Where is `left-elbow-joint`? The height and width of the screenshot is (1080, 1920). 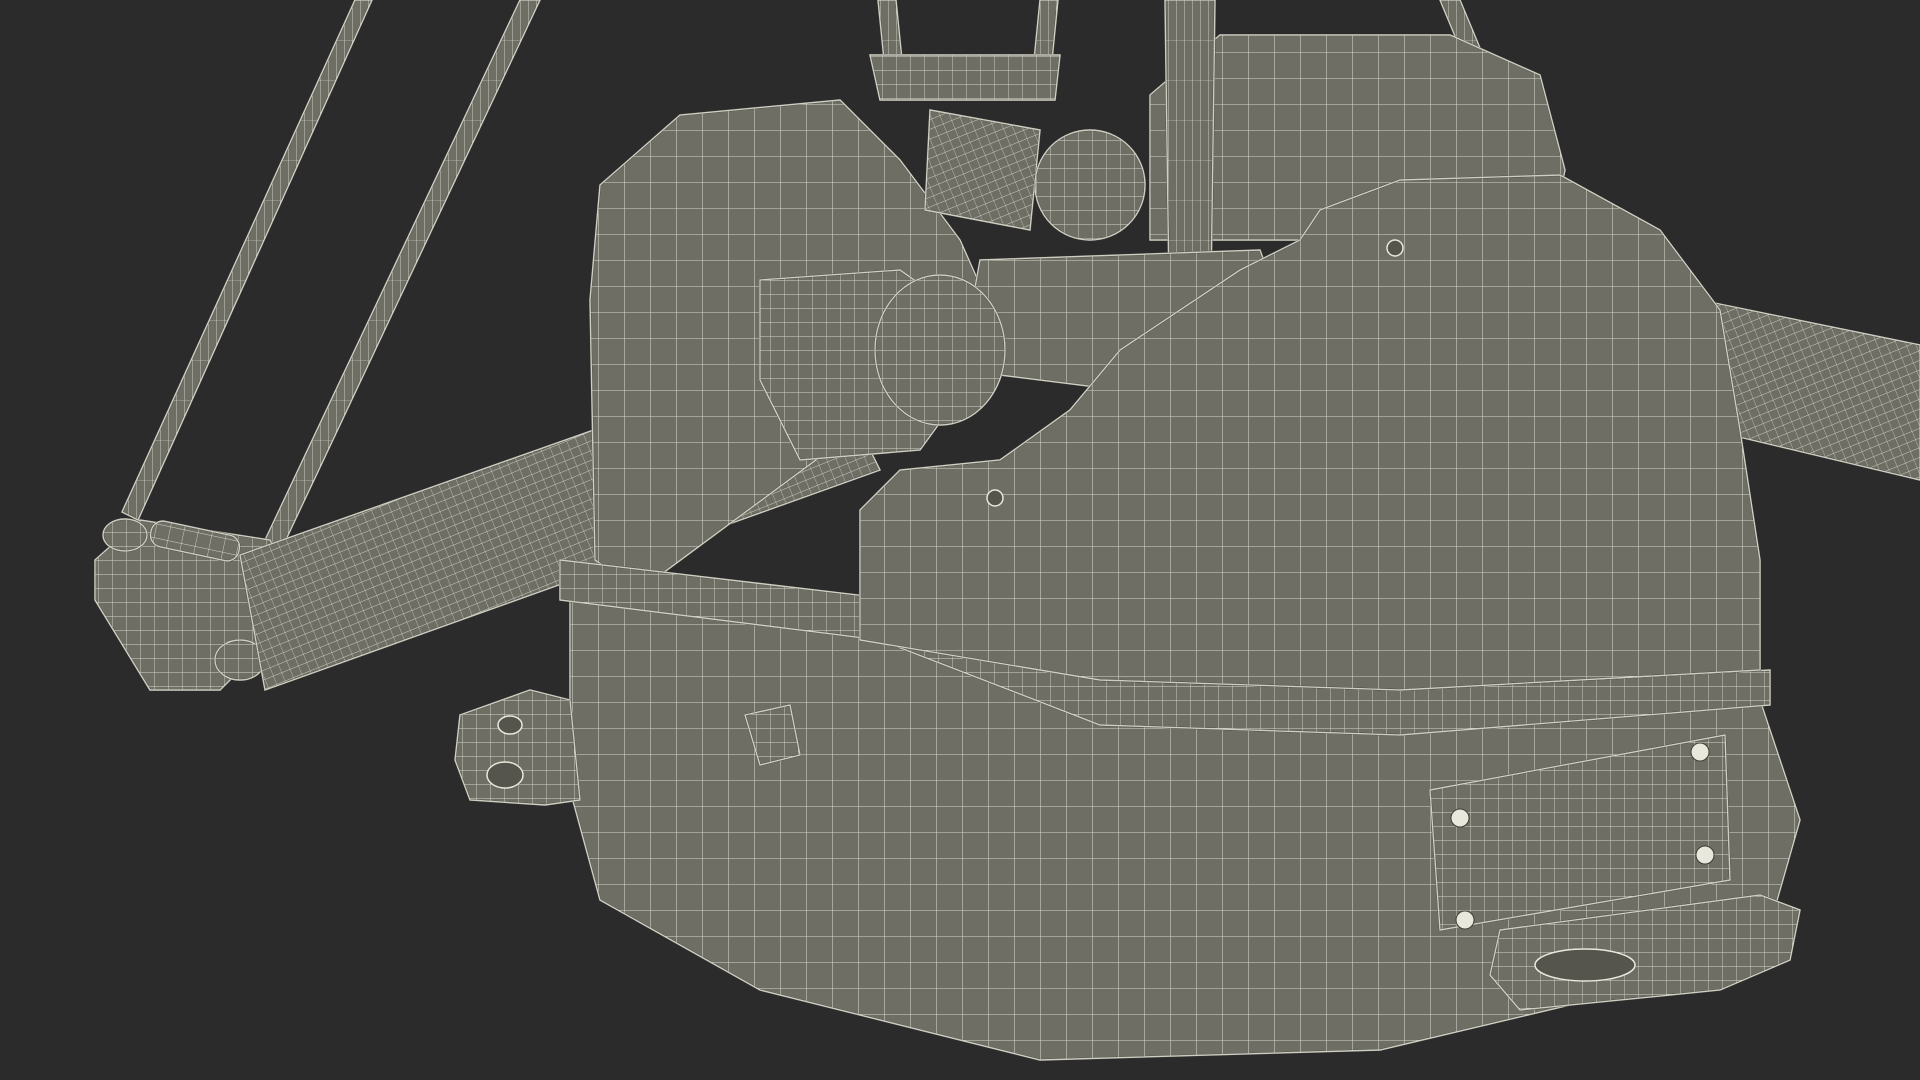 left-elbow-joint is located at coordinates (882, 365).